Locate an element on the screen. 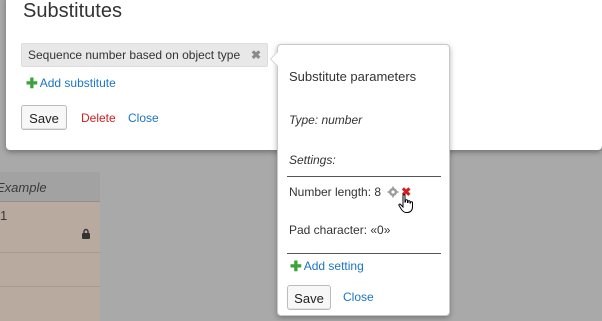 The width and height of the screenshot is (602, 321). hand-cursor-icon is located at coordinates (405, 203).